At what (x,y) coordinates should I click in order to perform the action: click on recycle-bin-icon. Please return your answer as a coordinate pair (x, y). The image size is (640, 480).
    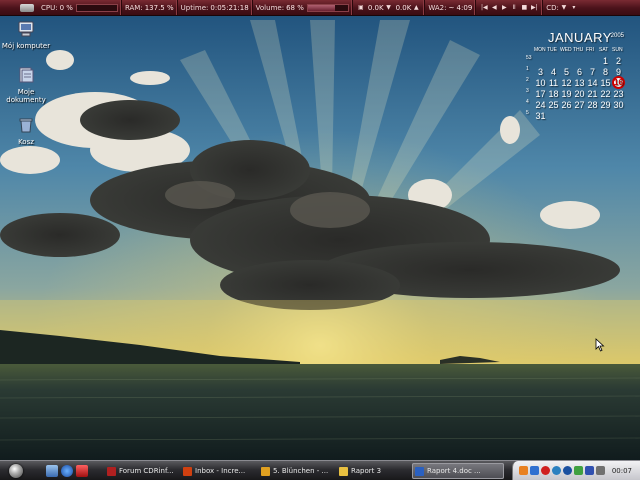
    Looking at the image, I should click on (26, 125).